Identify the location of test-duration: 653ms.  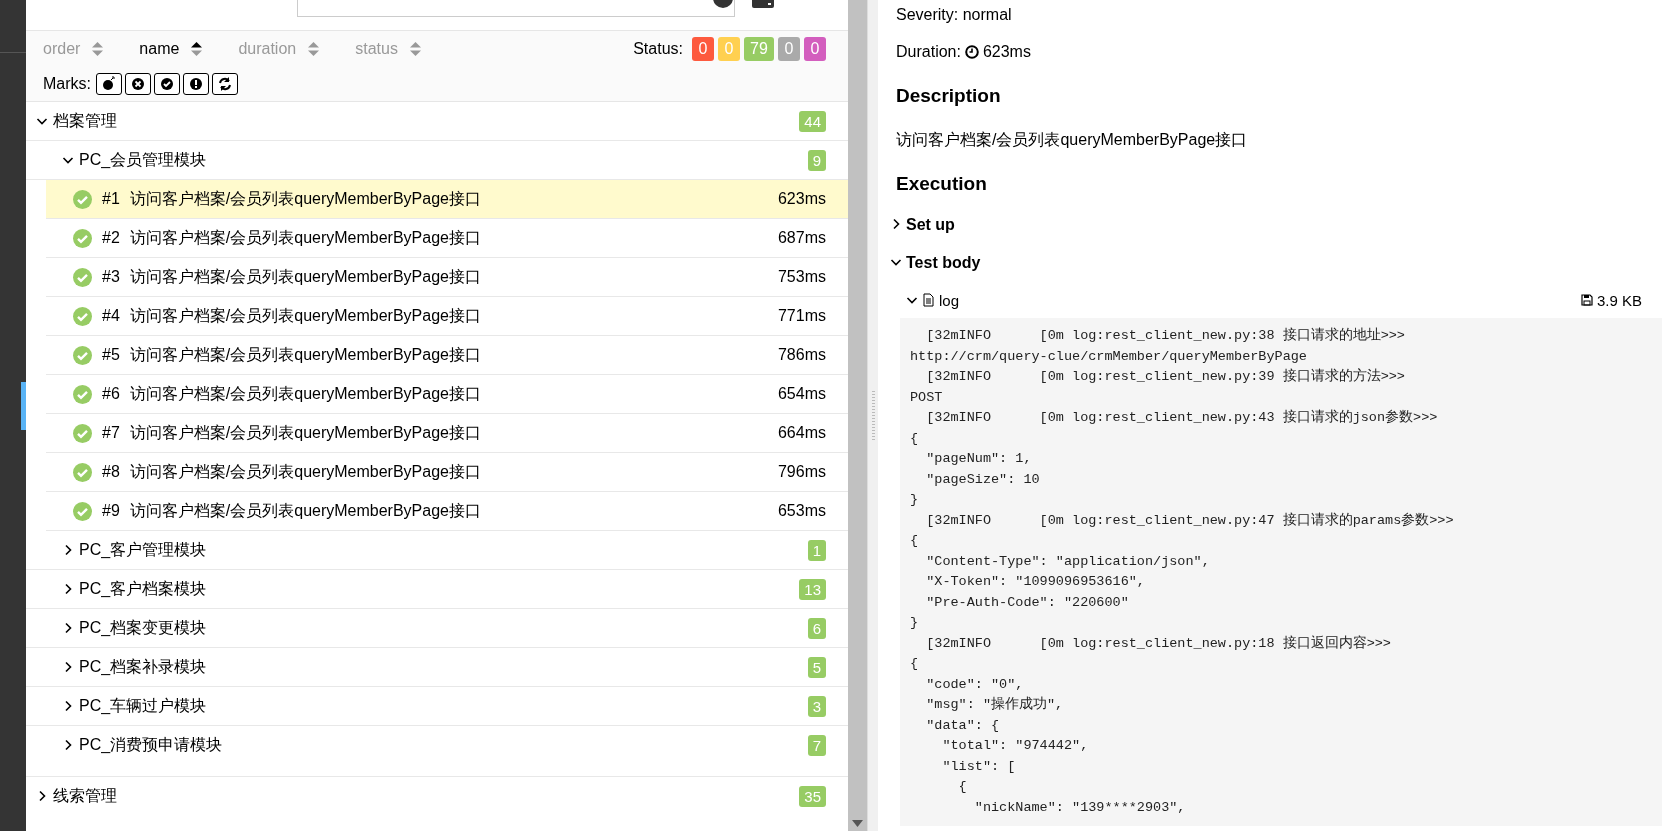
(801, 511).